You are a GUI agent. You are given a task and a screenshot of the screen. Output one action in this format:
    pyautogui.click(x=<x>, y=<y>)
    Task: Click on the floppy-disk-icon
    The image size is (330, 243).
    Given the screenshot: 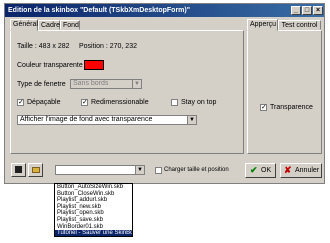 What is the action you would take?
    pyautogui.click(x=18, y=169)
    